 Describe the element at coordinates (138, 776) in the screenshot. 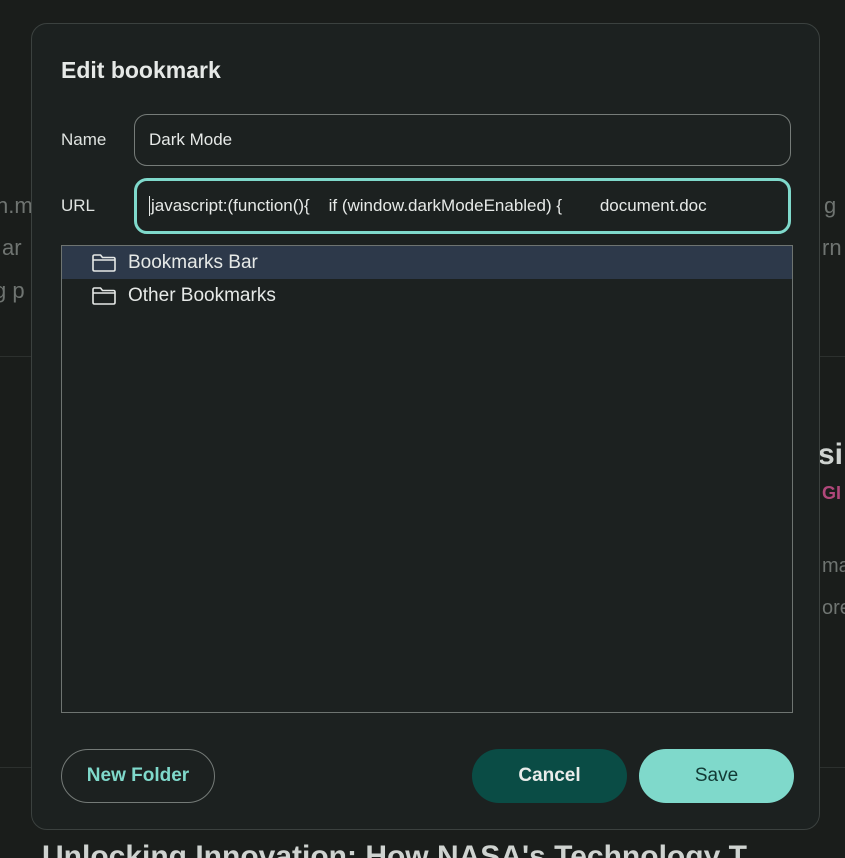

I see `new-folder-button: New Folder` at that location.